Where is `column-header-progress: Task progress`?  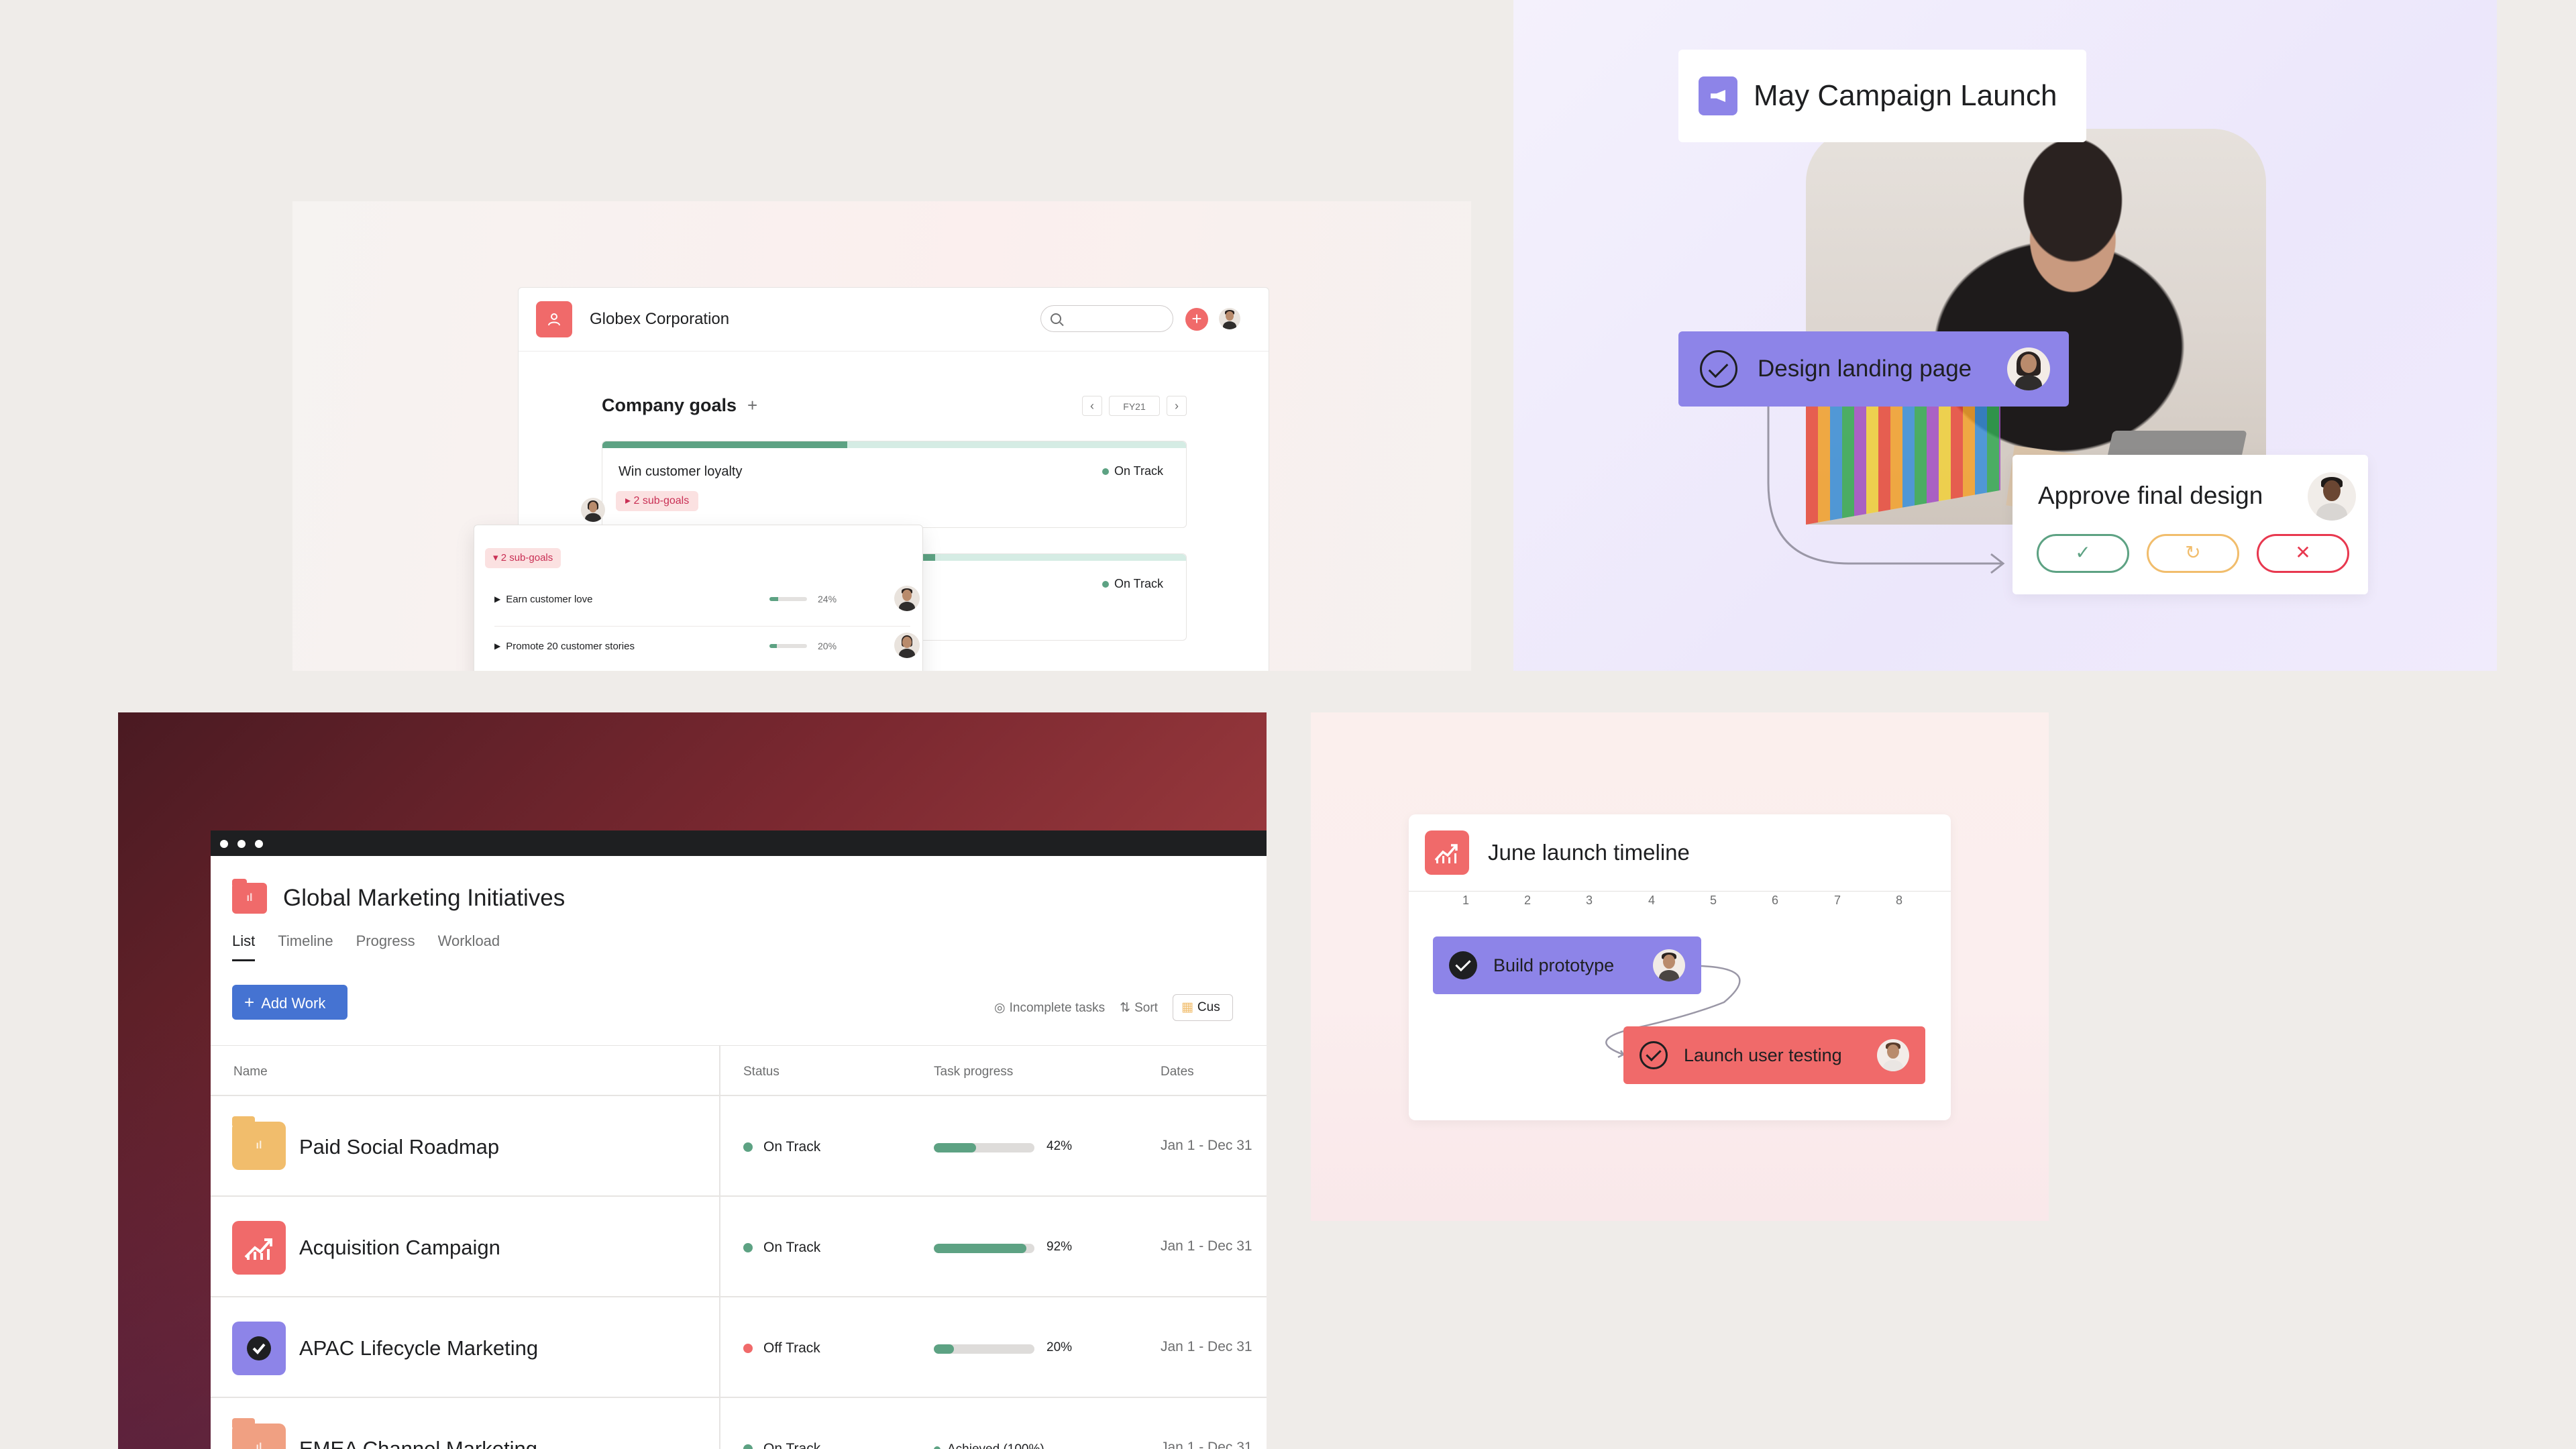 column-header-progress: Task progress is located at coordinates (973, 1072).